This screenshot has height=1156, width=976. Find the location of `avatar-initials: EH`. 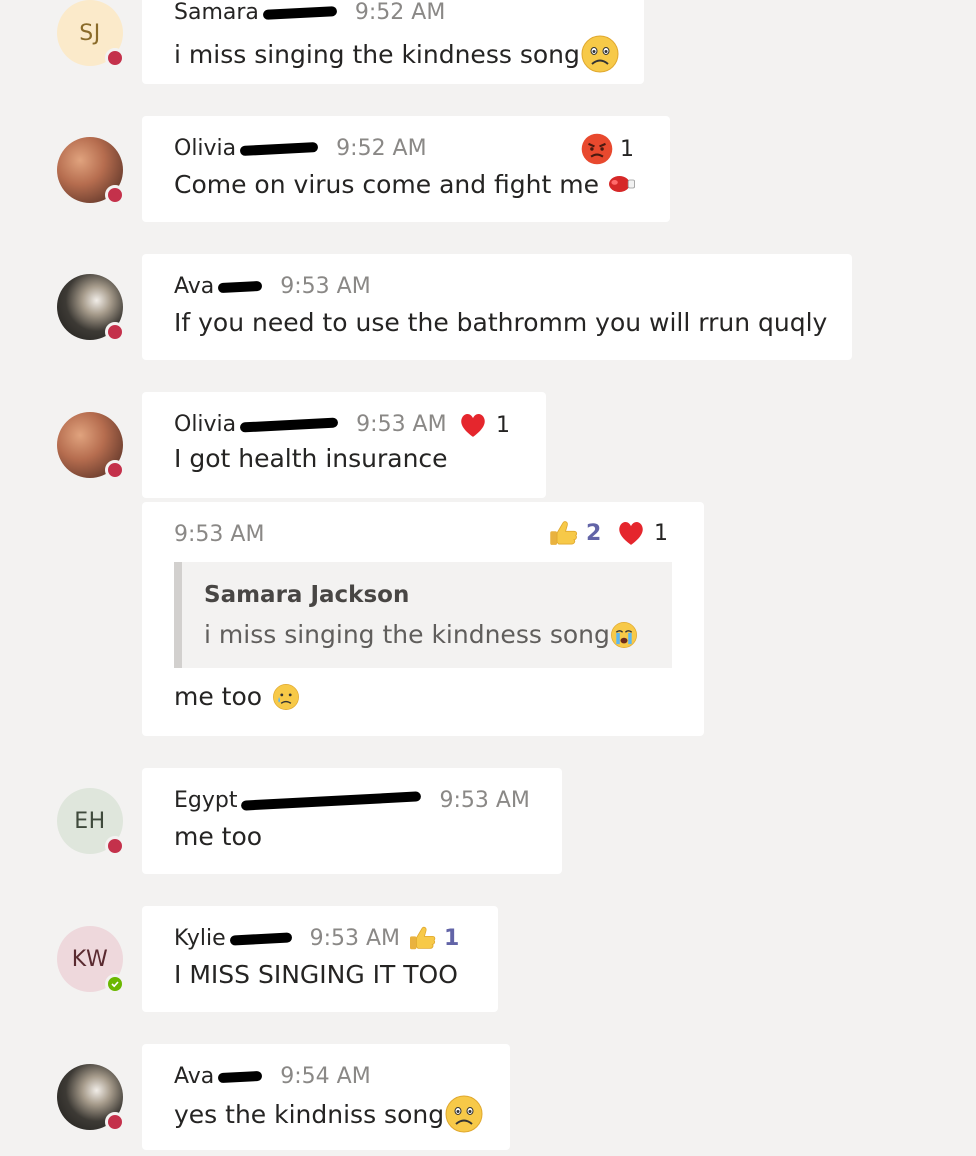

avatar-initials: EH is located at coordinates (90, 821).